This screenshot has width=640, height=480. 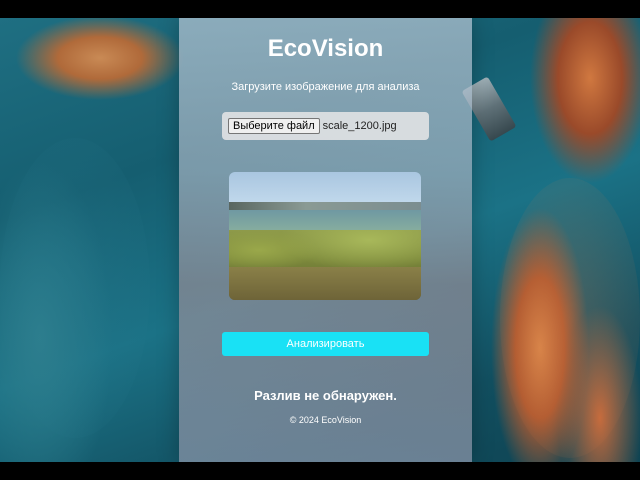 I want to click on analyze-button: Анализировать, so click(x=325, y=344).